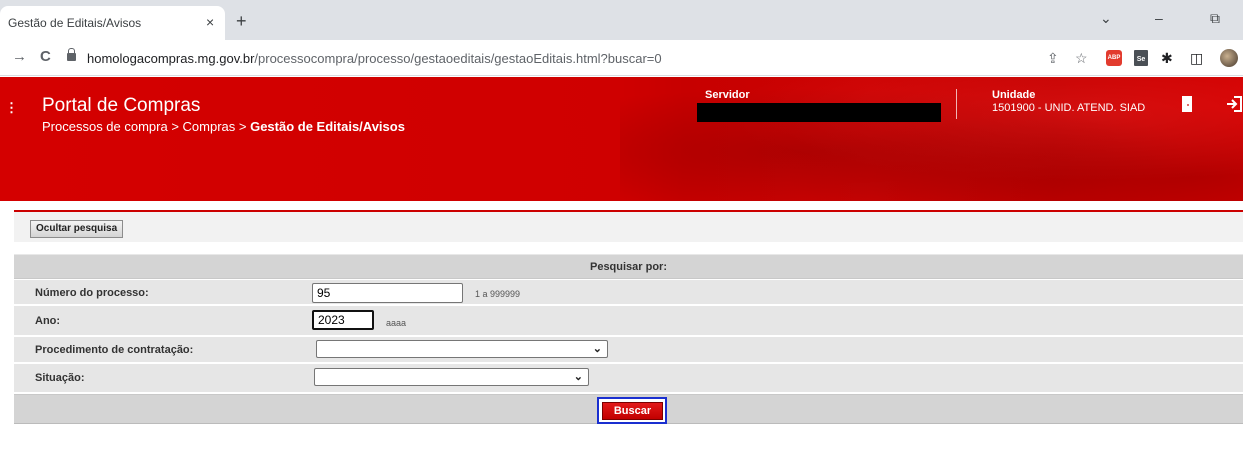  I want to click on row-procedimento: Procedimento de contratação:, so click(628, 350).